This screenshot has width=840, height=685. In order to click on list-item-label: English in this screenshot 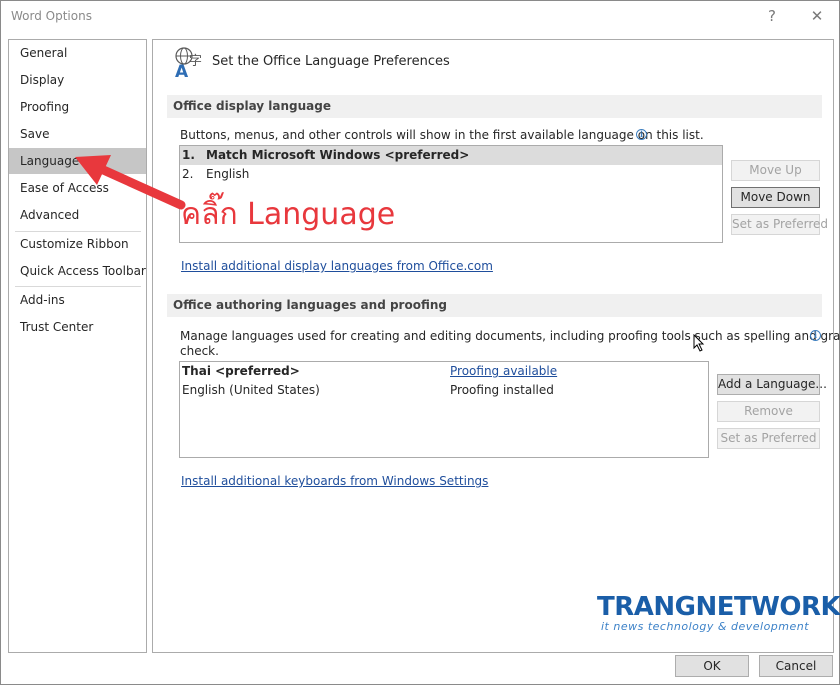, I will do `click(228, 174)`.